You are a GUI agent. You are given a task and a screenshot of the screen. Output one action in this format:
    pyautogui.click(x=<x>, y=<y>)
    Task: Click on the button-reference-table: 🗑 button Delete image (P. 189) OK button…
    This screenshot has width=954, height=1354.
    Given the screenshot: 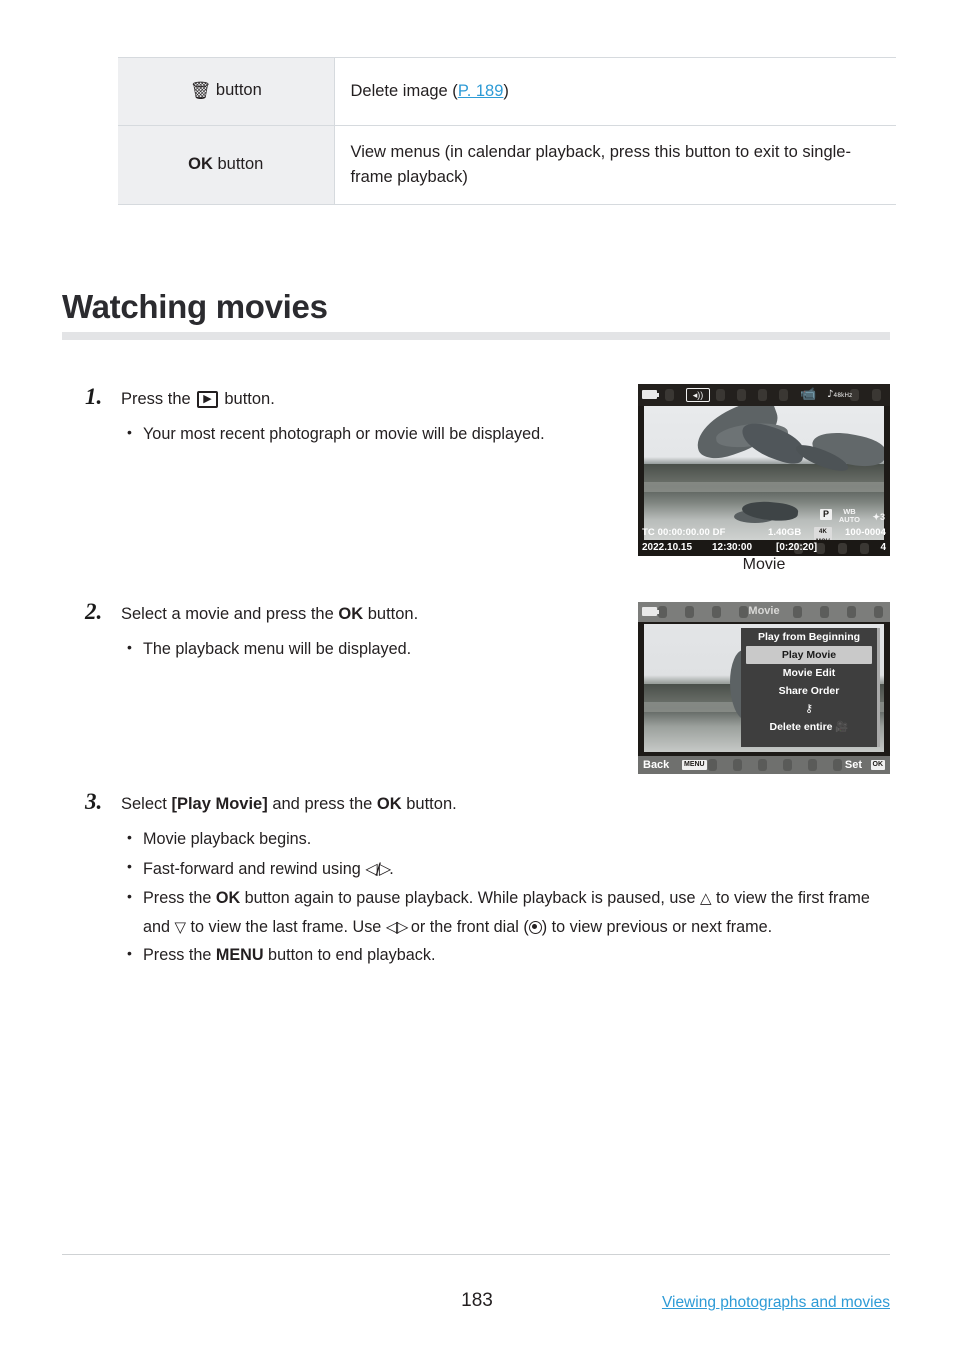 What is the action you would take?
    pyautogui.click(x=507, y=131)
    